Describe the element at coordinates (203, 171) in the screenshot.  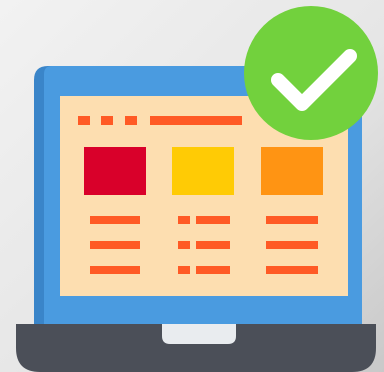
I see `tile-yellow` at that location.